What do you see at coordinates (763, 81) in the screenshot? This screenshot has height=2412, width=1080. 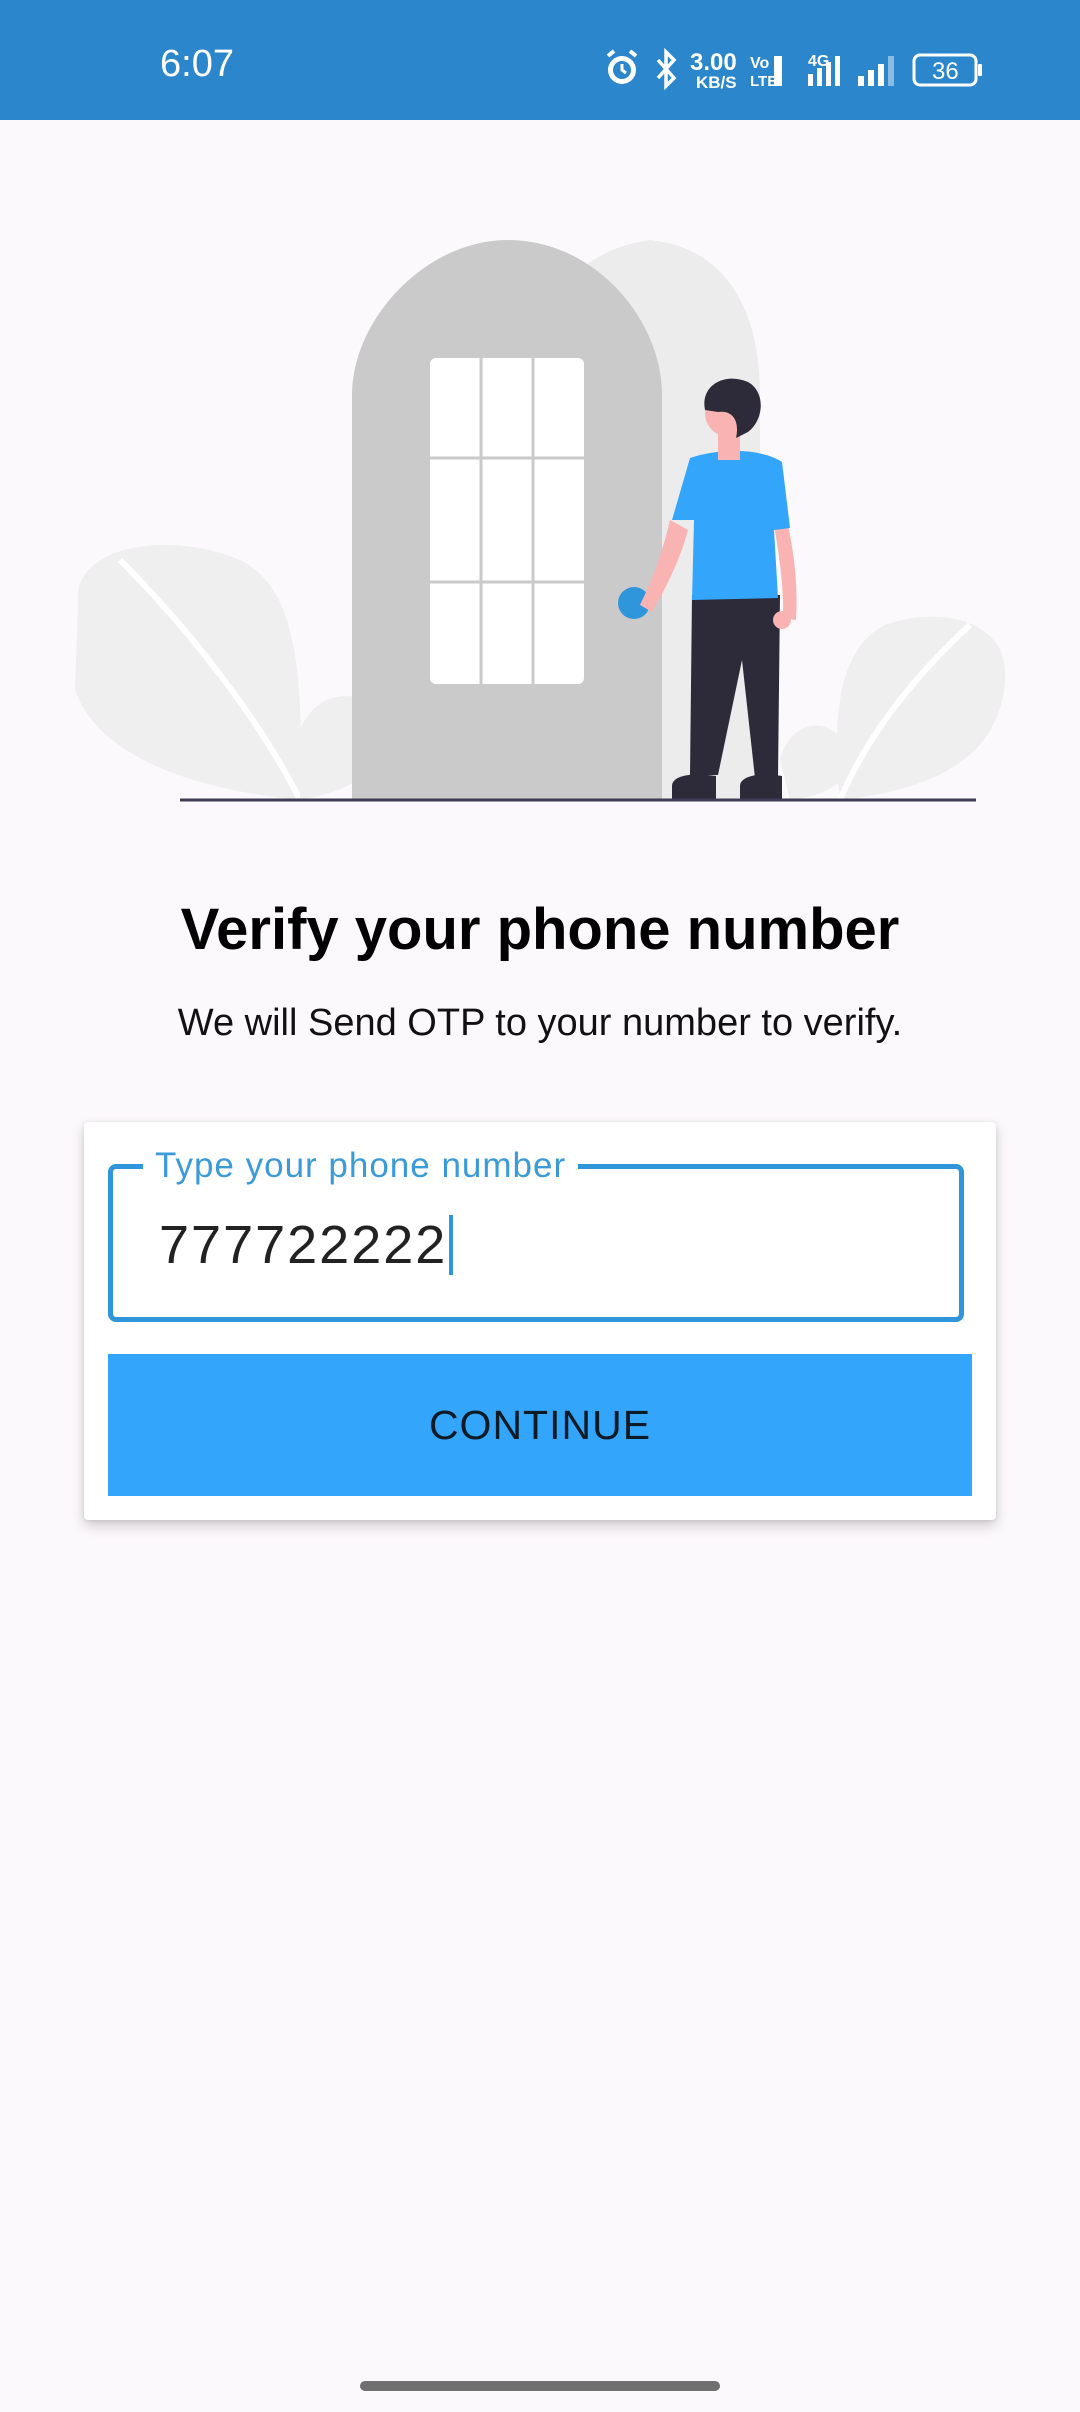 I see `svg-text: LTE` at bounding box center [763, 81].